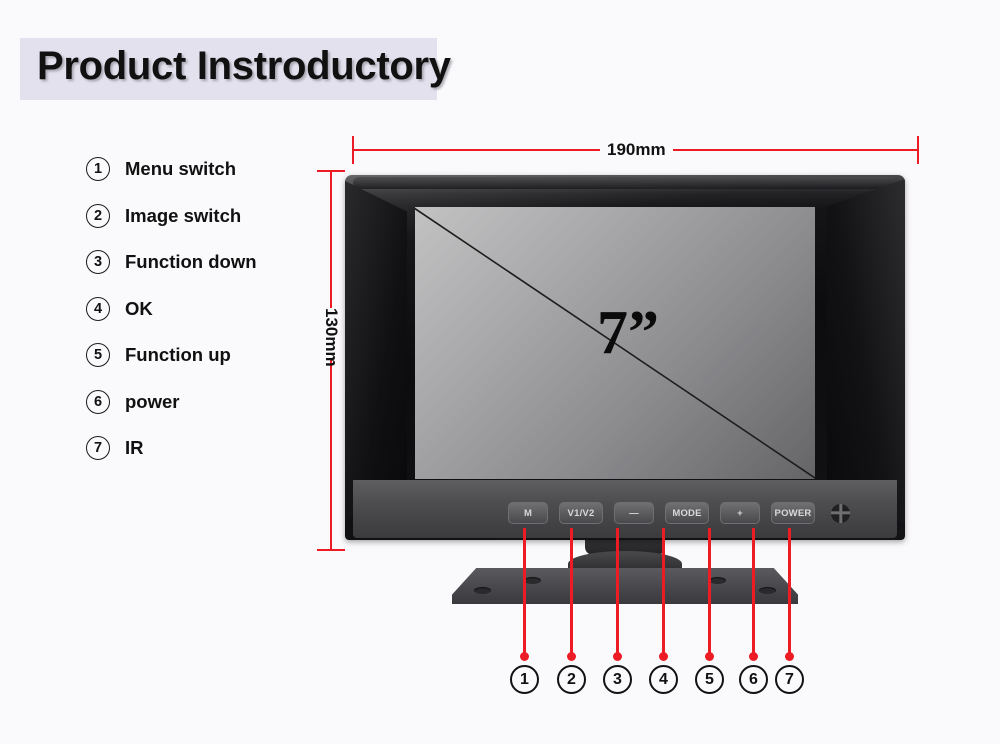 Image resolution: width=1000 pixels, height=744 pixels. What do you see at coordinates (866, 351) in the screenshot?
I see `bezel-right-face` at bounding box center [866, 351].